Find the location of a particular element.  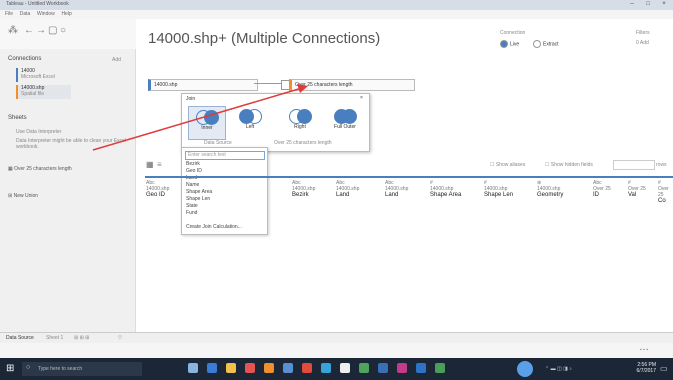

join-right-option: Right is located at coordinates (300, 122).